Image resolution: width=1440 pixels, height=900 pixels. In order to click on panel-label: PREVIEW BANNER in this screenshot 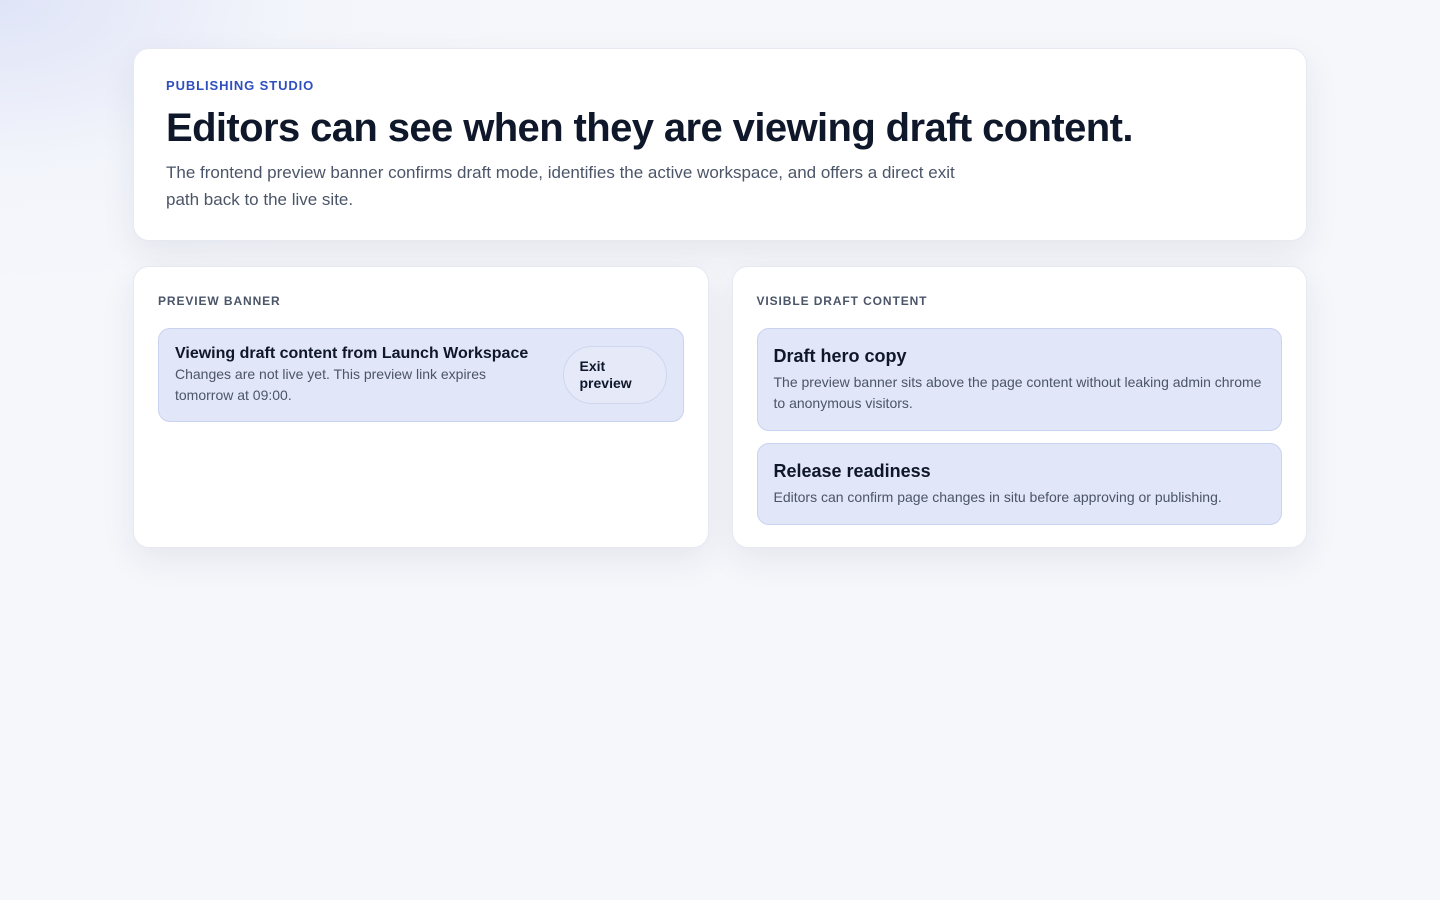, I will do `click(219, 301)`.